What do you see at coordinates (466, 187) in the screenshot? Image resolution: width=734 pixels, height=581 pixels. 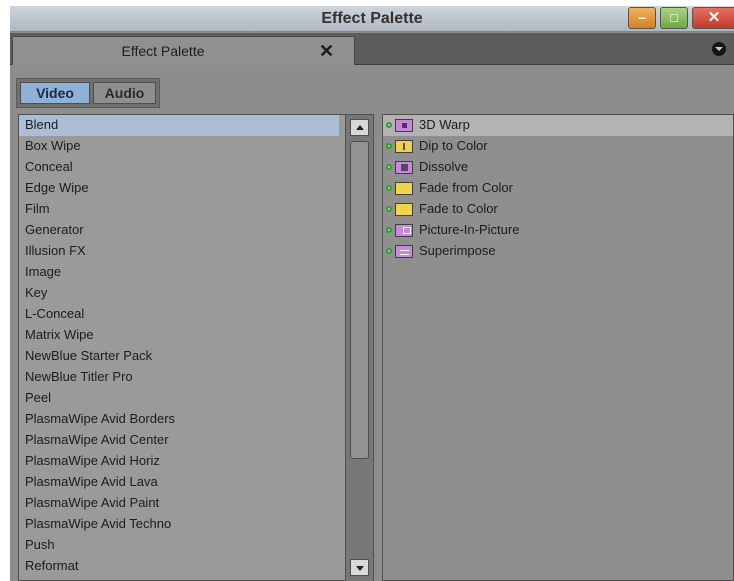 I see `effect-label: Fade from Color` at bounding box center [466, 187].